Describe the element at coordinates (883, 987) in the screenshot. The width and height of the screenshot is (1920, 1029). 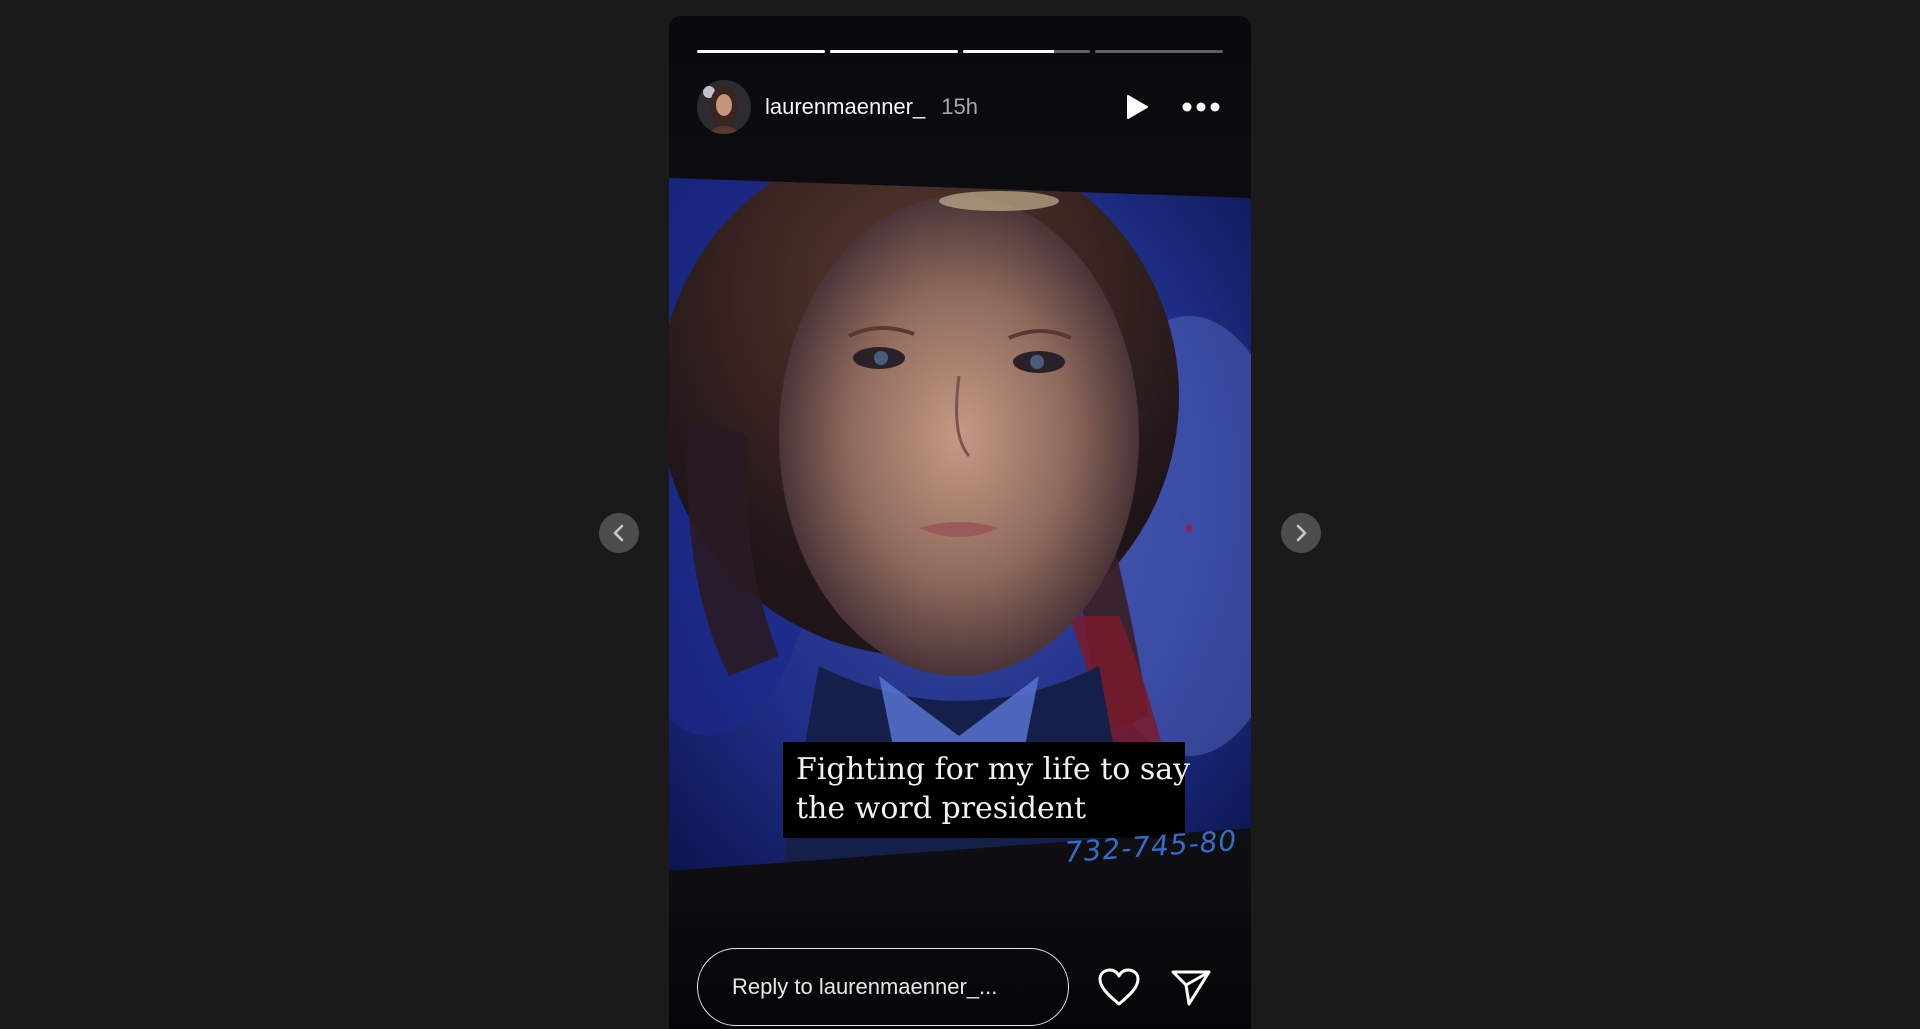
I see `reply-input` at that location.